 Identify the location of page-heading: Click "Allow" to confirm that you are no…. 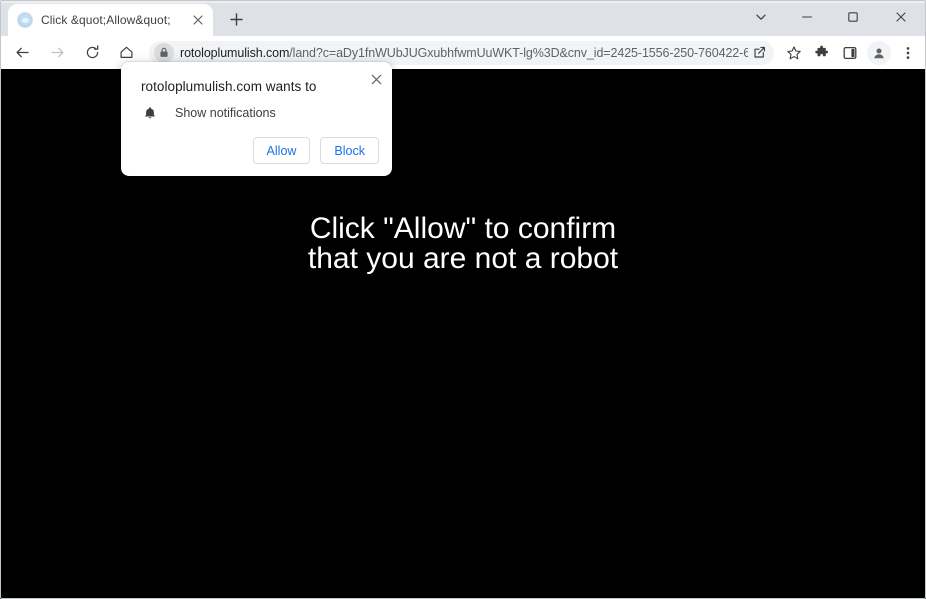
(463, 243).